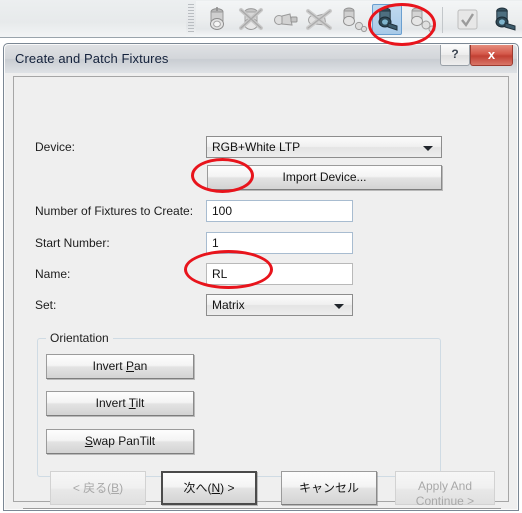 The image size is (522, 513). I want to click on back-button: < 戻る(B), so click(98, 488).